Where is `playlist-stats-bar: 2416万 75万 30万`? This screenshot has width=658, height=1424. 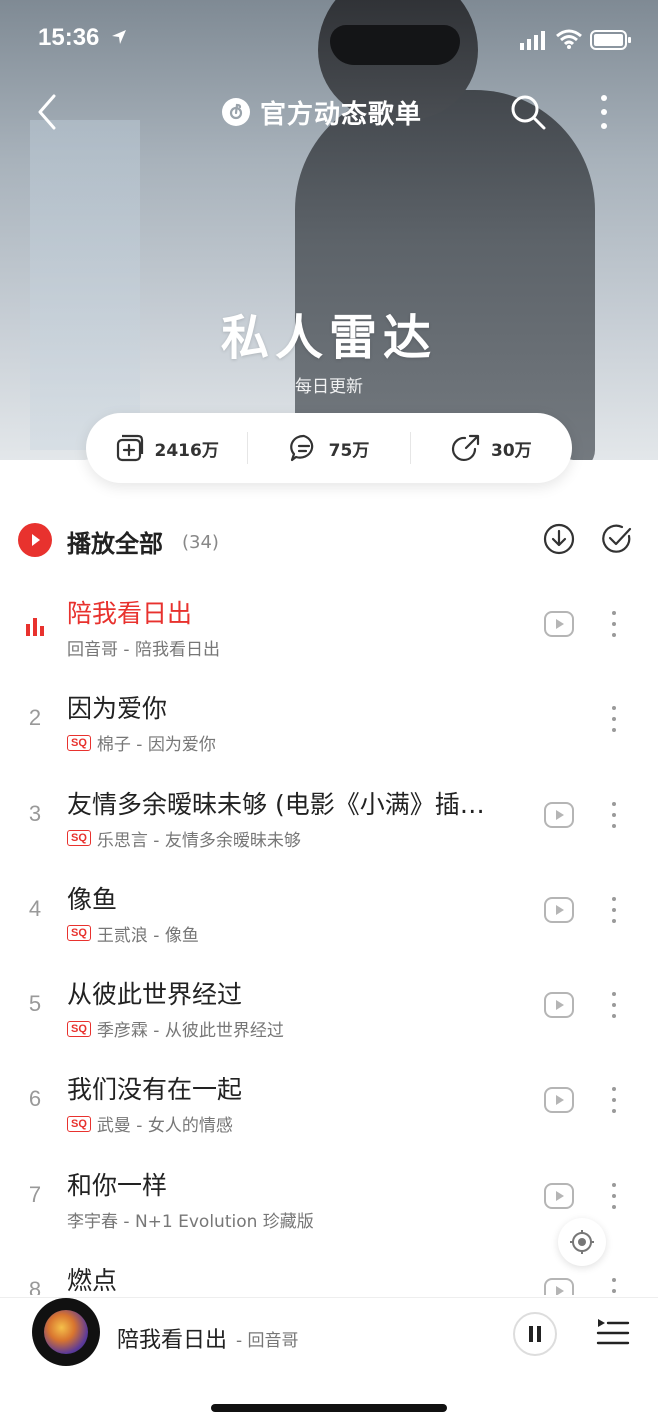
playlist-stats-bar: 2416万 75万 30万 is located at coordinates (329, 448).